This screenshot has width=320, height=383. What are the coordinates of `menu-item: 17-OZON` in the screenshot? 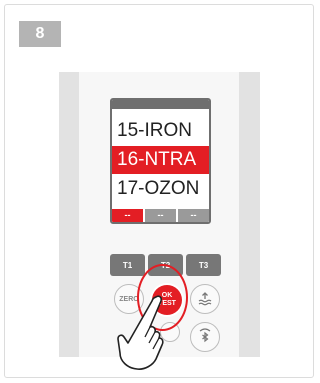 It's located at (158, 188).